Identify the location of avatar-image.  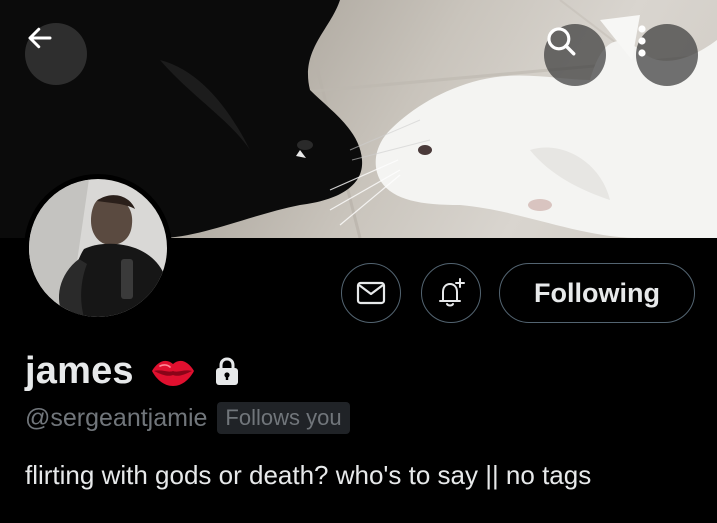
(98, 248).